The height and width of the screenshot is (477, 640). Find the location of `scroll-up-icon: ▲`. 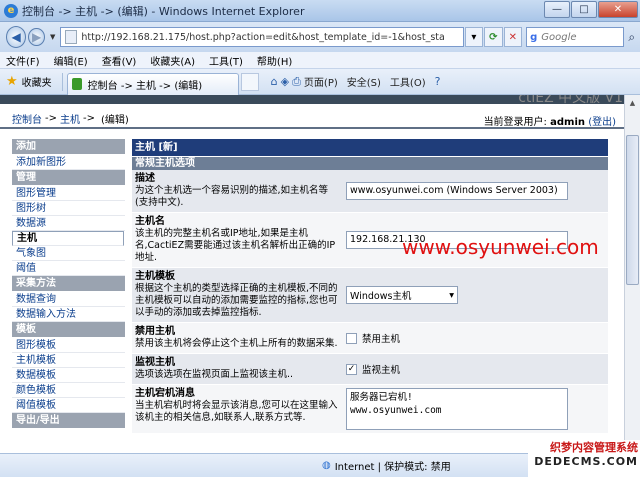

scroll-up-icon: ▲ is located at coordinates (632, 103).